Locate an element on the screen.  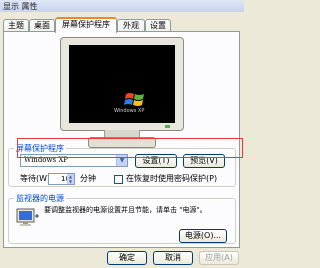
tab-strip: 主题 桌面 屏幕保护程序 外观 设置 is located at coordinates (121, 25).